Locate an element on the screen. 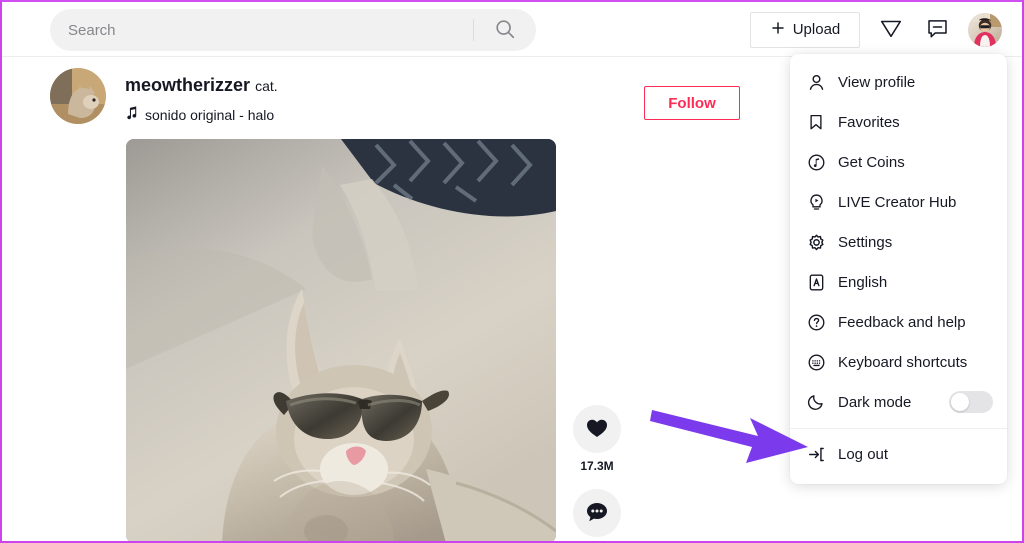 This screenshot has width=1024, height=543. post-author-line: meowtherizzer cat. is located at coordinates (201, 85).